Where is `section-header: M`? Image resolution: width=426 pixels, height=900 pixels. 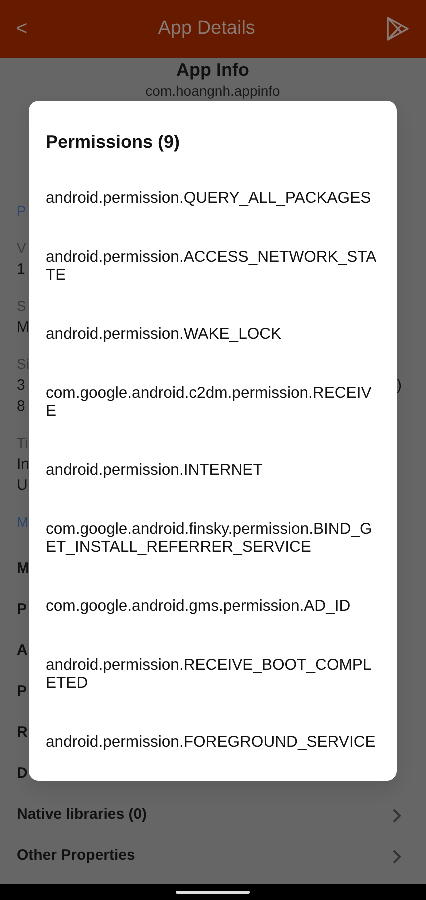
section-header: M is located at coordinates (23, 522).